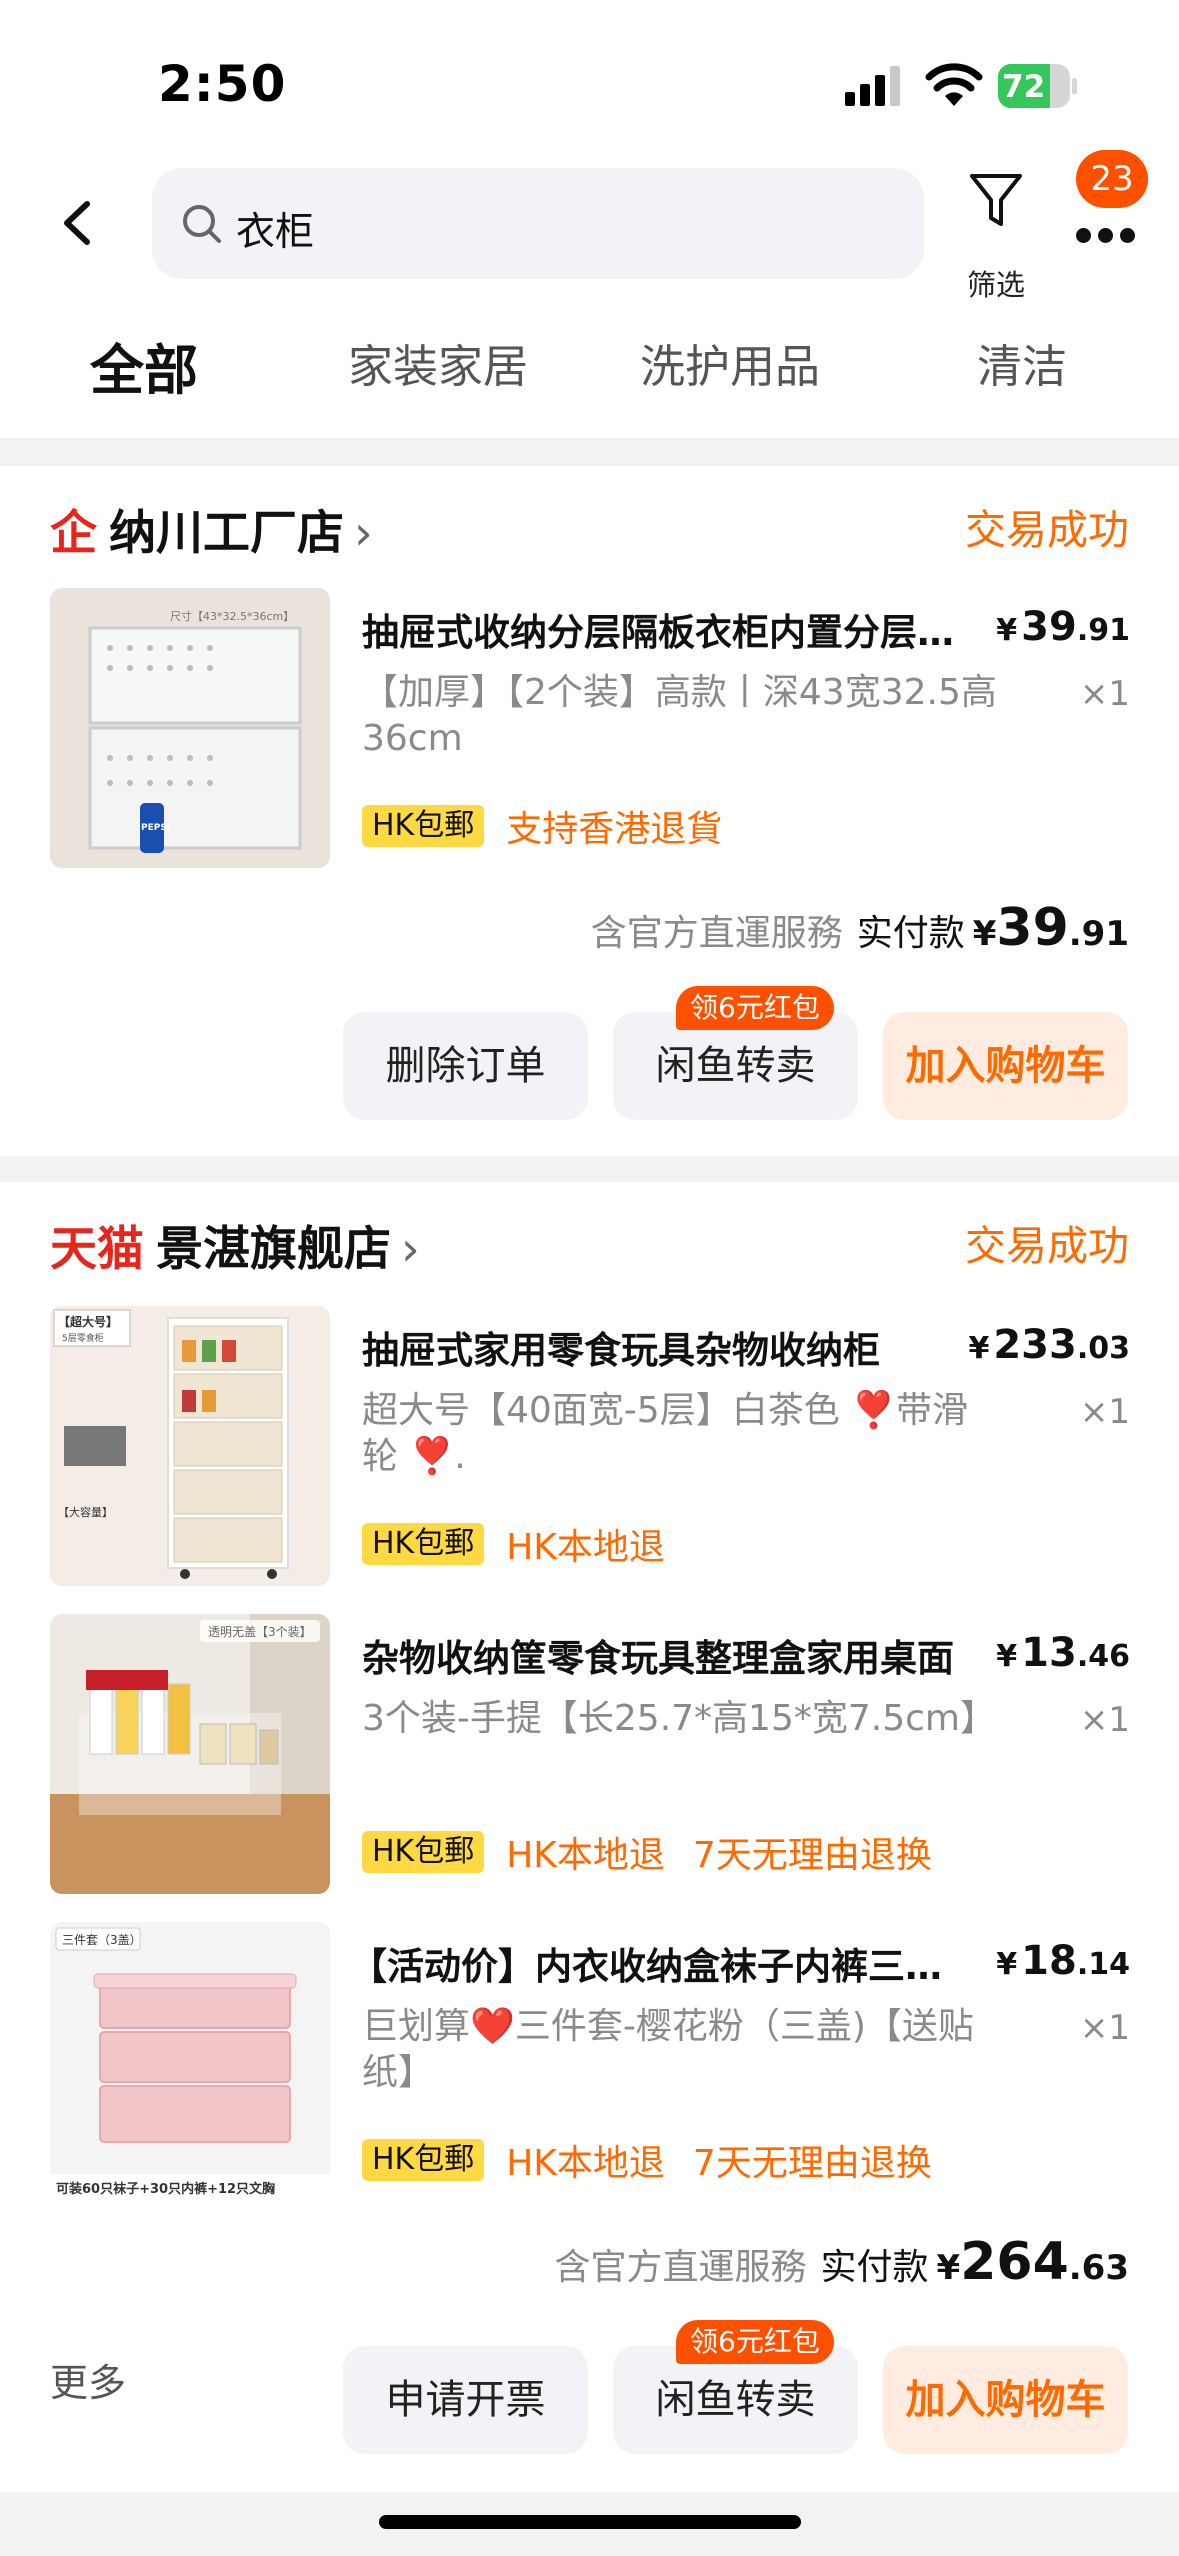 The image size is (1179, 2556). What do you see at coordinates (658, 1658) in the screenshot?
I see `product-title: 杂物收纳筐零食玩具整理盒家用桌面` at bounding box center [658, 1658].